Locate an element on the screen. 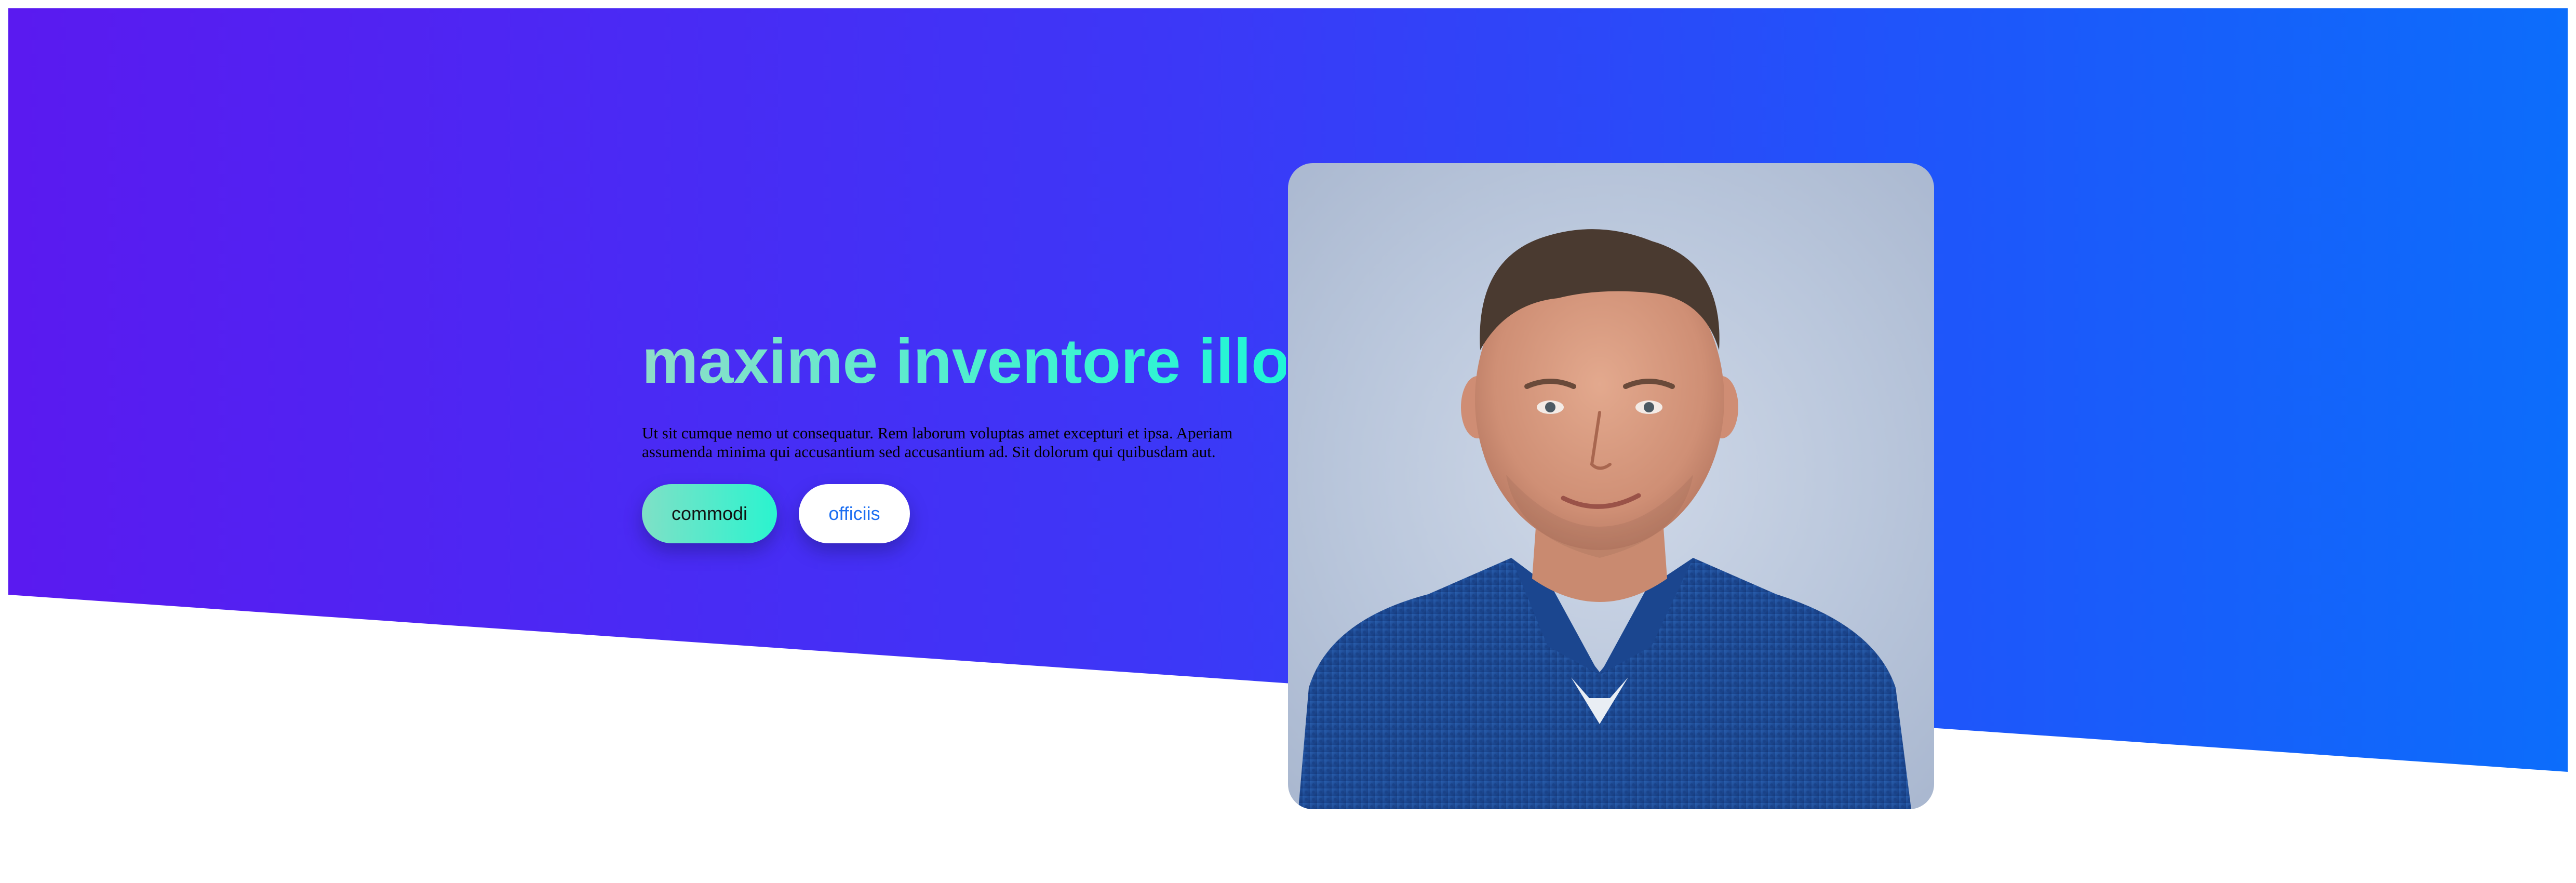 The width and height of the screenshot is (2576, 883). hero-button-row: commodi officiis is located at coordinates (964, 513).